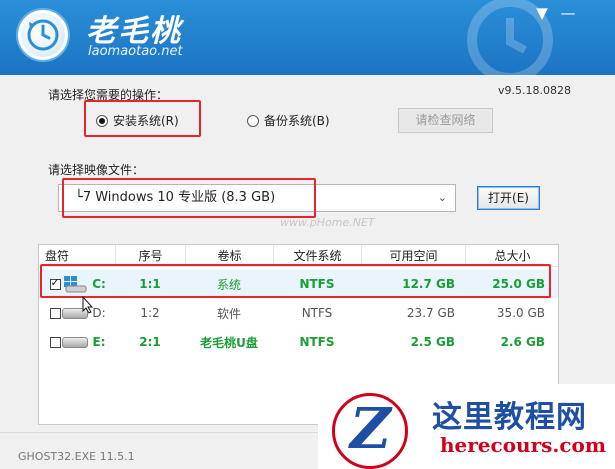 The height and width of the screenshot is (469, 615). What do you see at coordinates (229, 255) in the screenshot?
I see `col-label: 卷标` at bounding box center [229, 255].